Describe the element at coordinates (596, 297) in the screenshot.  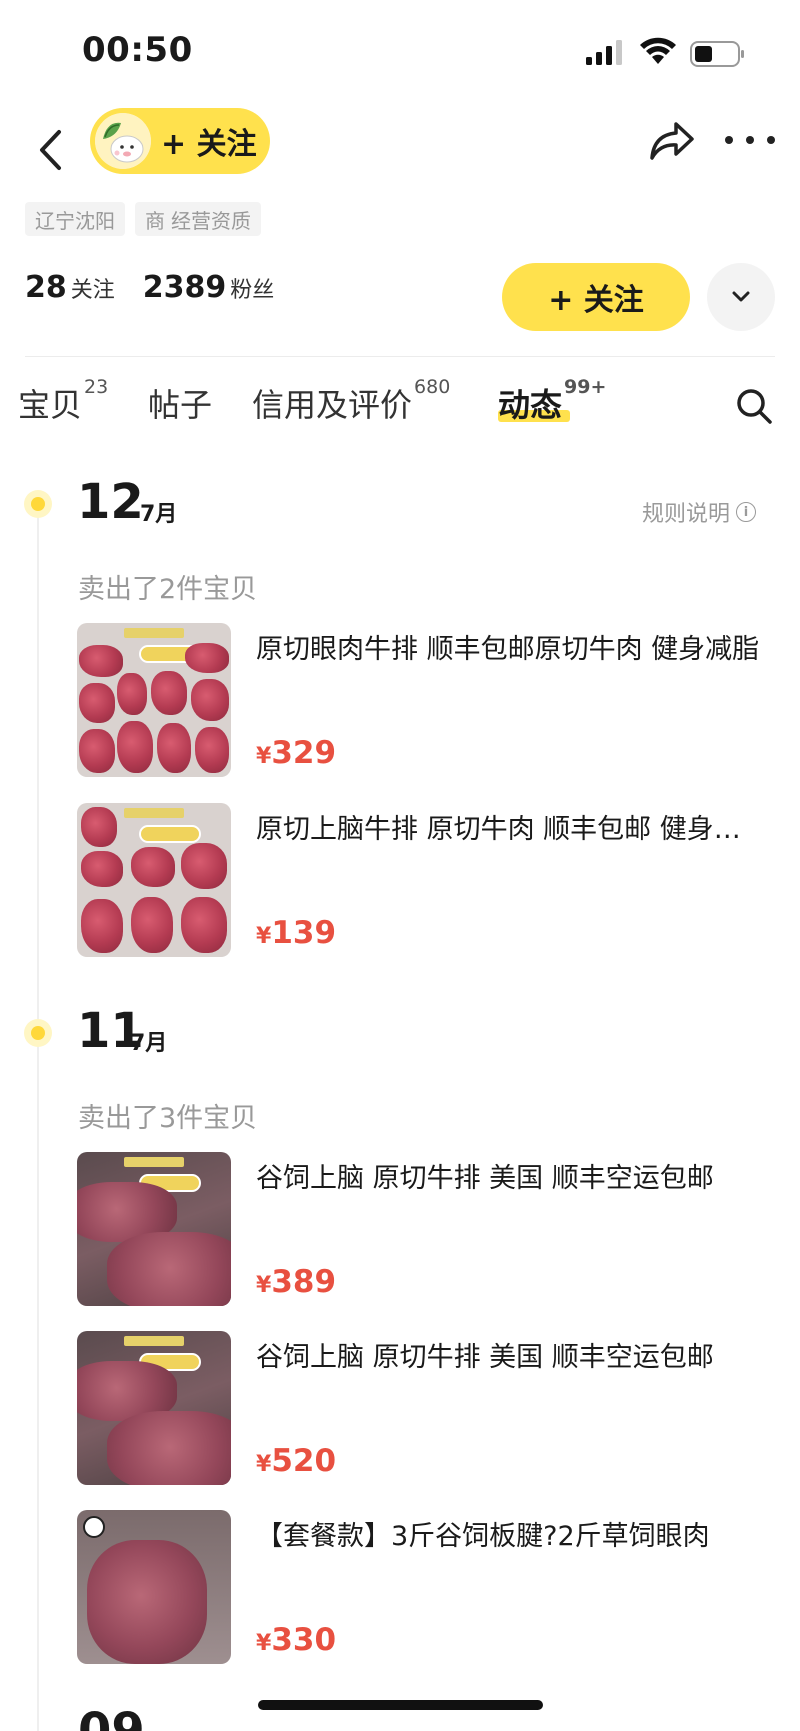
I see `follow-button: + 关注` at that location.